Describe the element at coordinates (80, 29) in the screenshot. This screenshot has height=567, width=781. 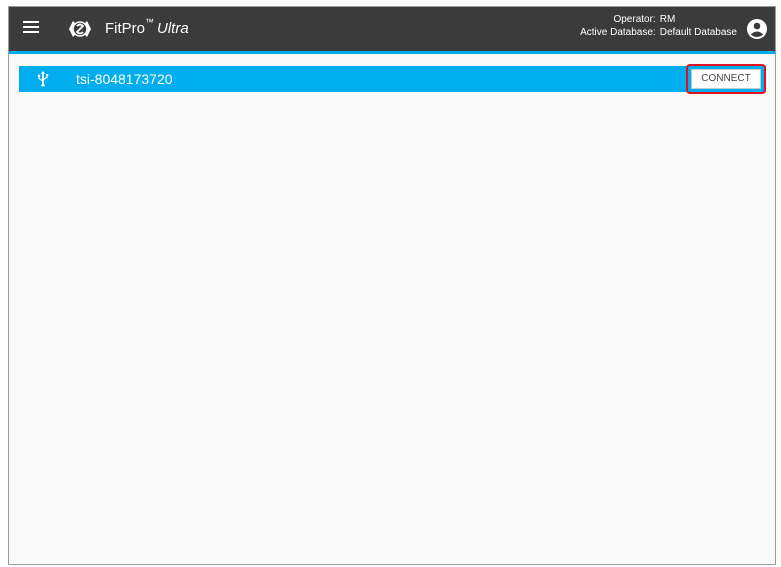
I see `tsi-logo` at that location.